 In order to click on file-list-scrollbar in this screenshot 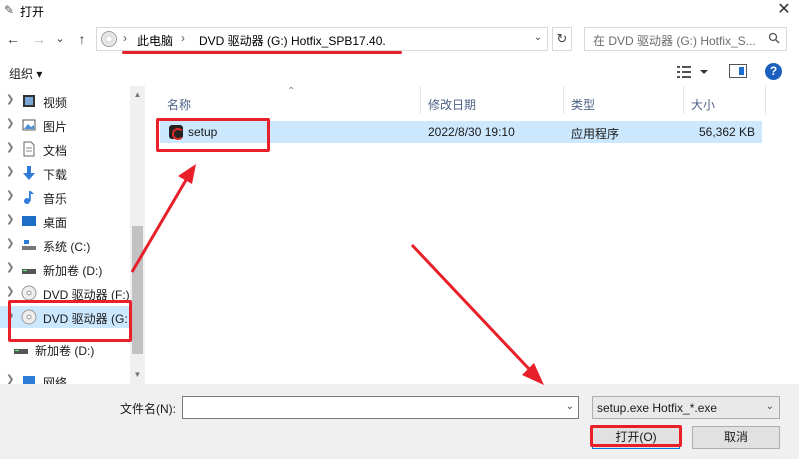, I will do `click(791, 235)`.